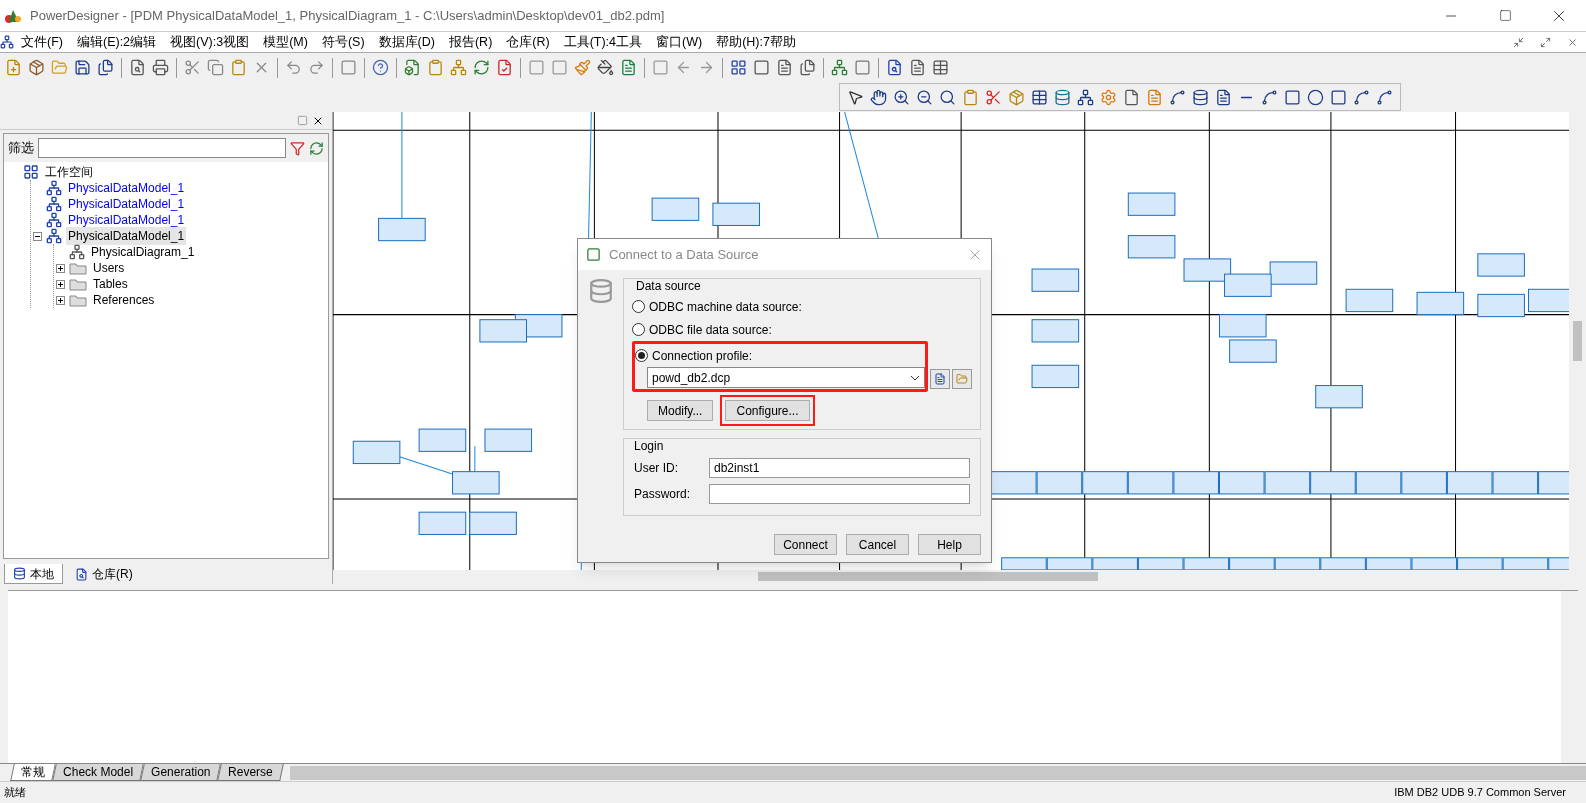 The height and width of the screenshot is (803, 1586). Describe the element at coordinates (124, 300) in the screenshot. I see `tree-item: References` at that location.